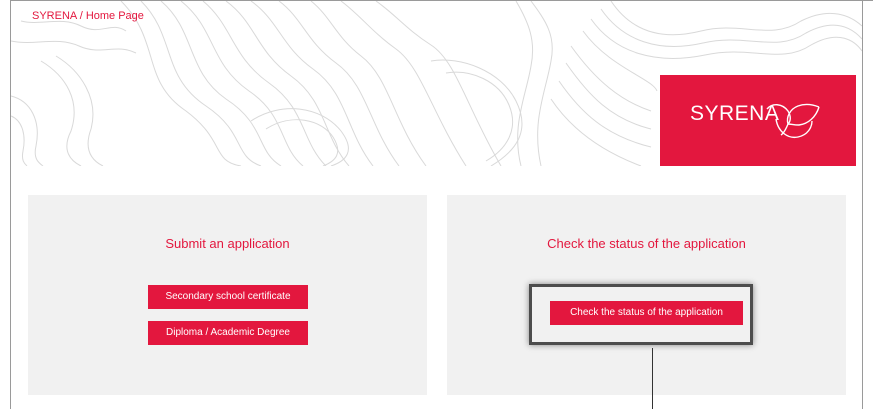  I want to click on callout-pointer-line, so click(652, 378).